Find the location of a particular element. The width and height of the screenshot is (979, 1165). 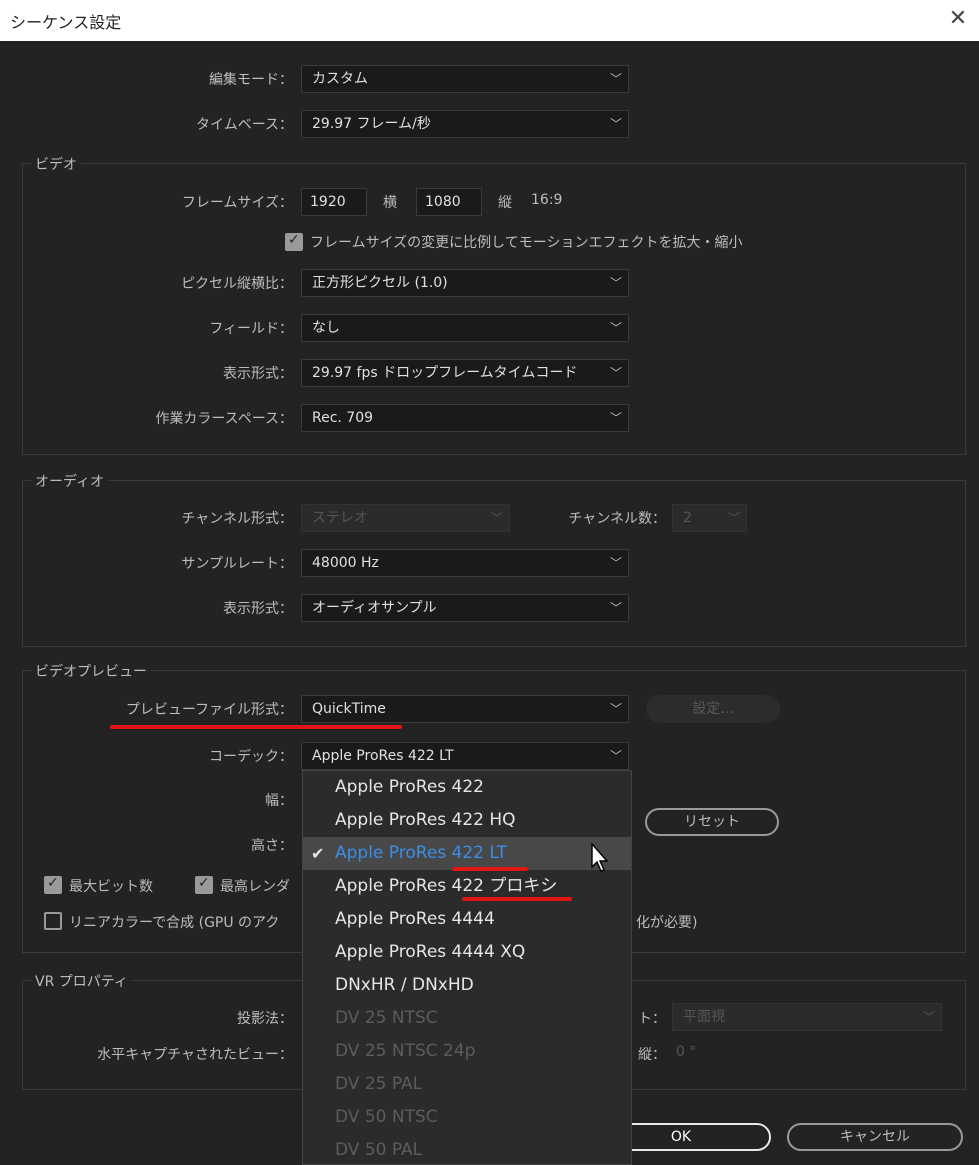

channel-format-label: チャンネル形式： is located at coordinates (237, 519).